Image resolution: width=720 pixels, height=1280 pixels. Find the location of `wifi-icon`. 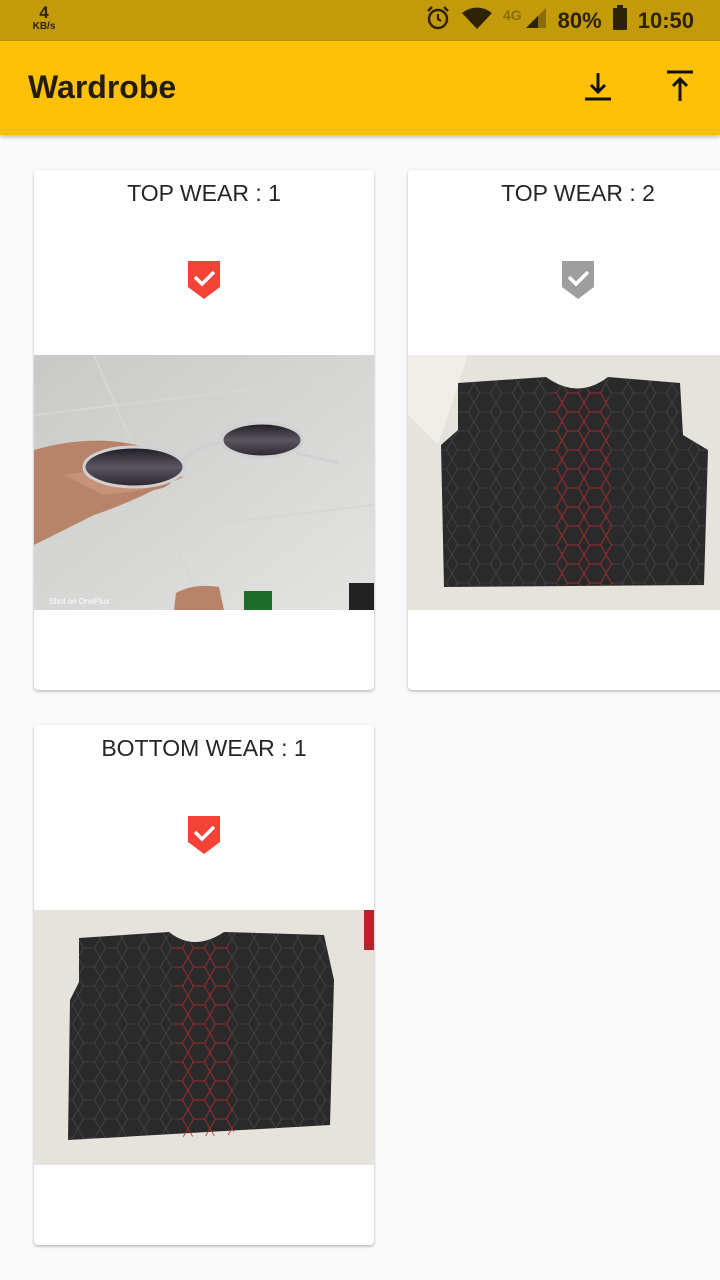

wifi-icon is located at coordinates (477, 20).